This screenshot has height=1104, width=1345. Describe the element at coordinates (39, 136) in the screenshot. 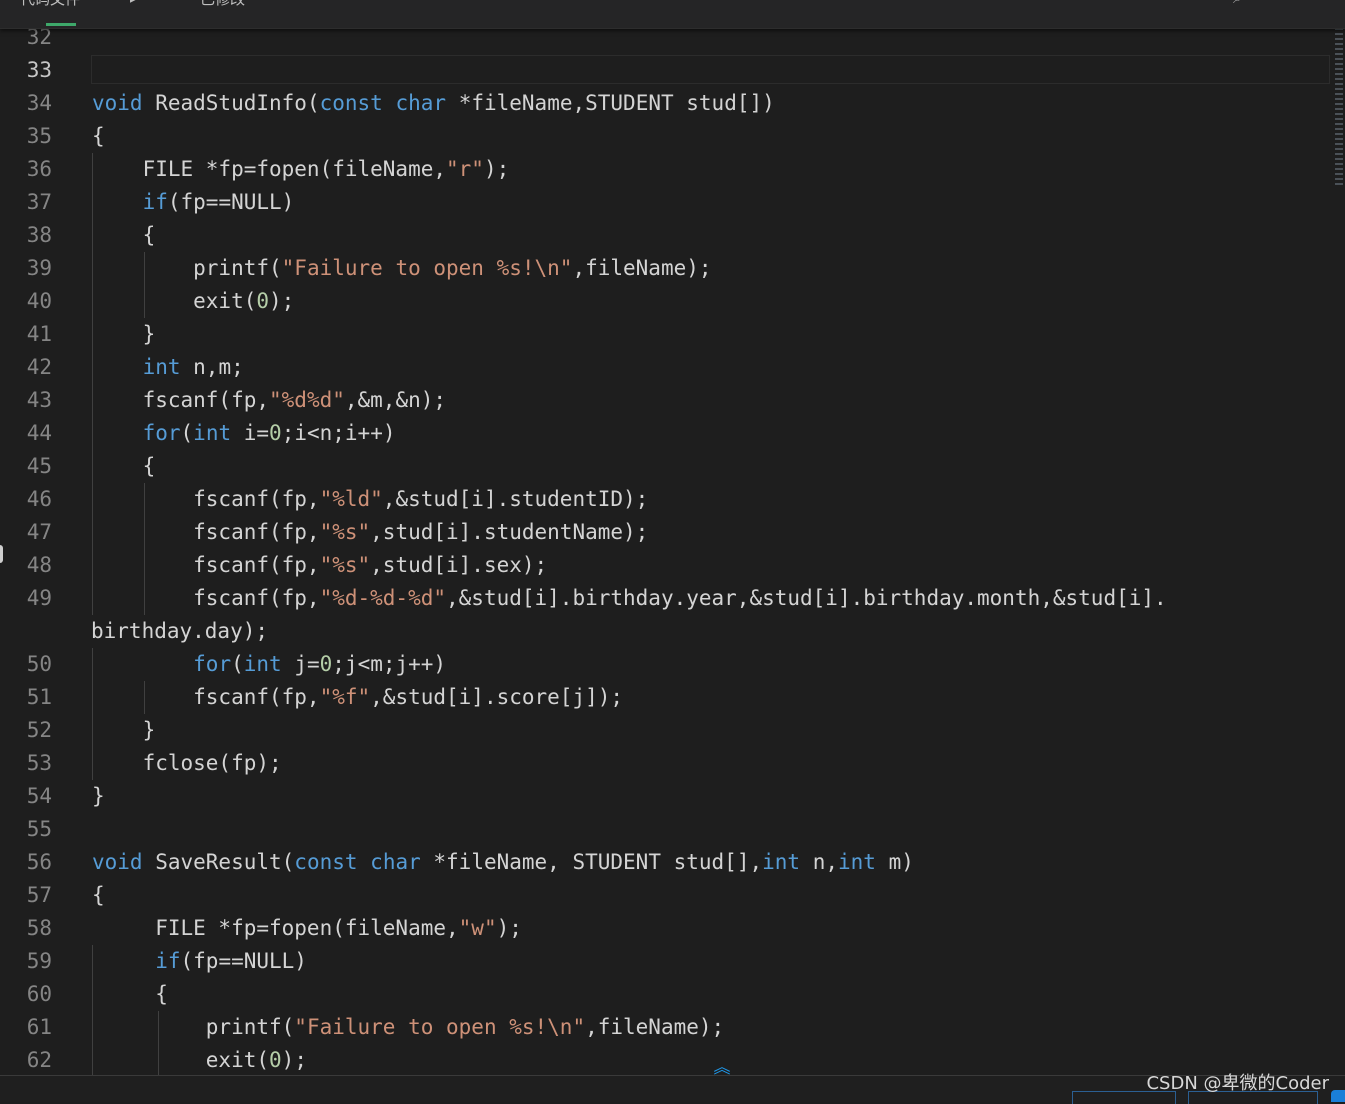

I see `line-number: 35` at that location.